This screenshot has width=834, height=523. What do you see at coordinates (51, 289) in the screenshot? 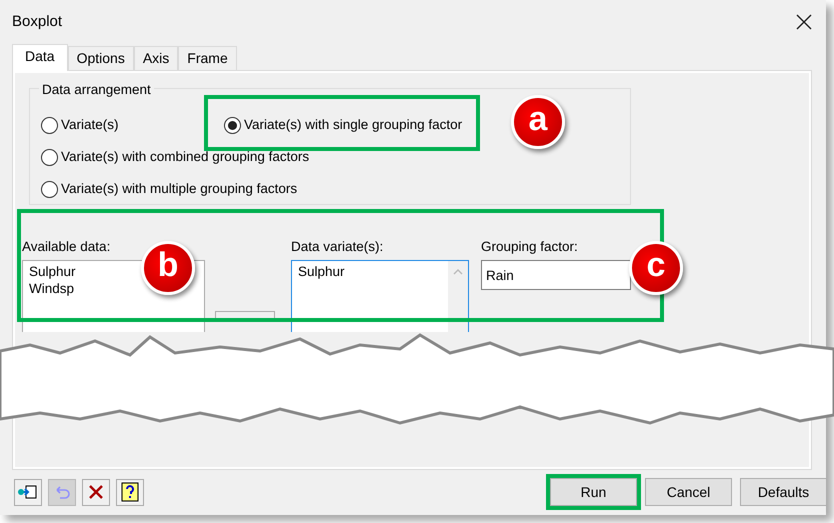
I see `list-item: Windsp` at bounding box center [51, 289].